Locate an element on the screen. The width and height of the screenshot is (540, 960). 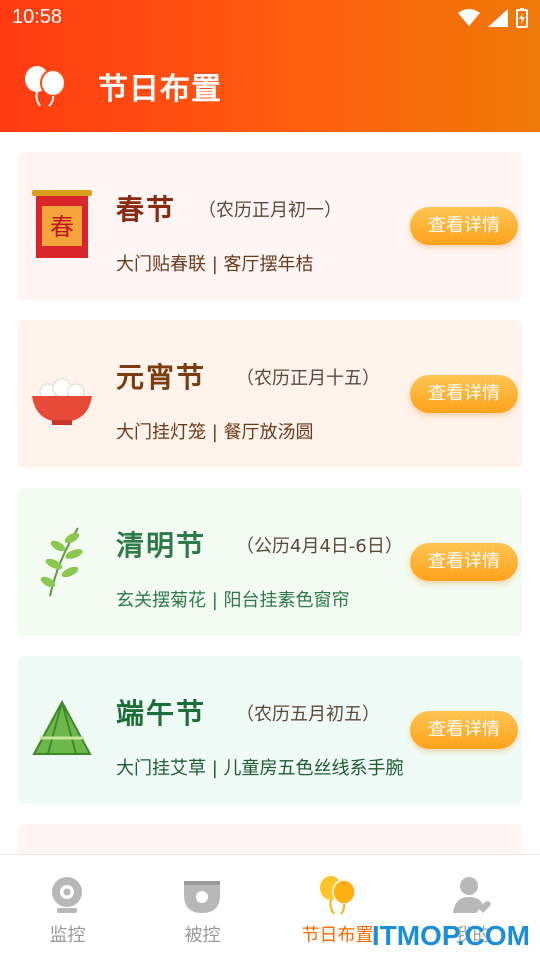
status-time: 10:58 is located at coordinates (37, 17).